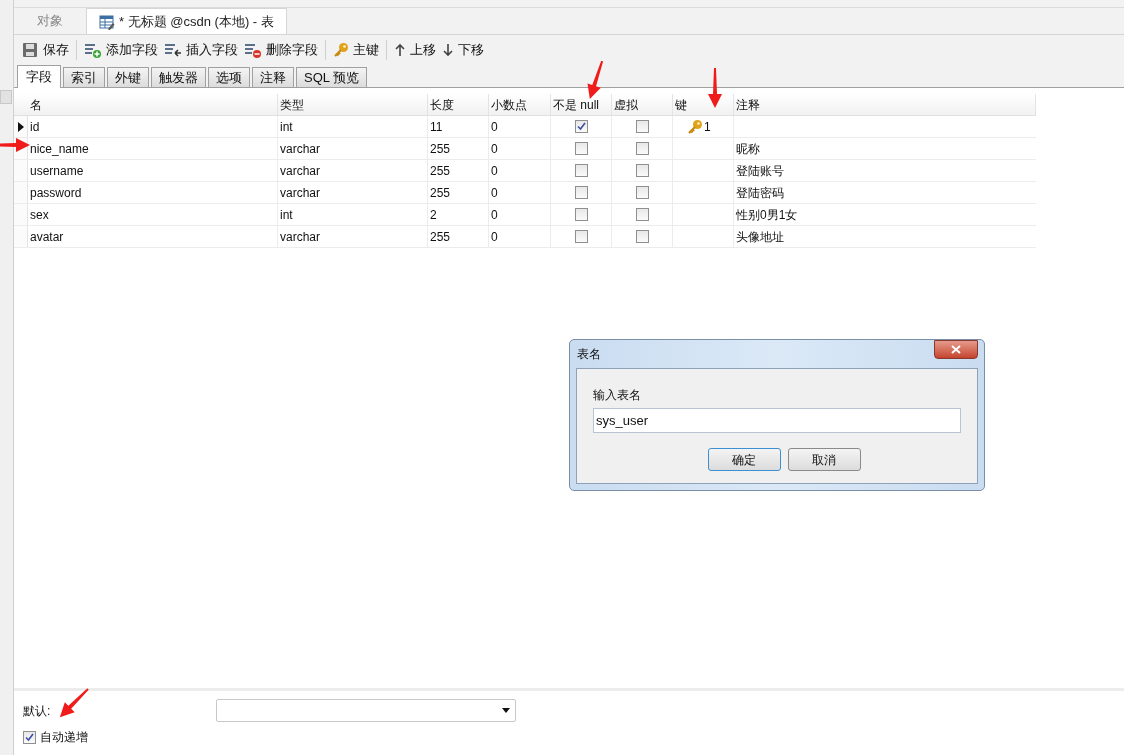 This screenshot has height=755, width=1124. I want to click on table-cell-text: id, so click(35, 127).